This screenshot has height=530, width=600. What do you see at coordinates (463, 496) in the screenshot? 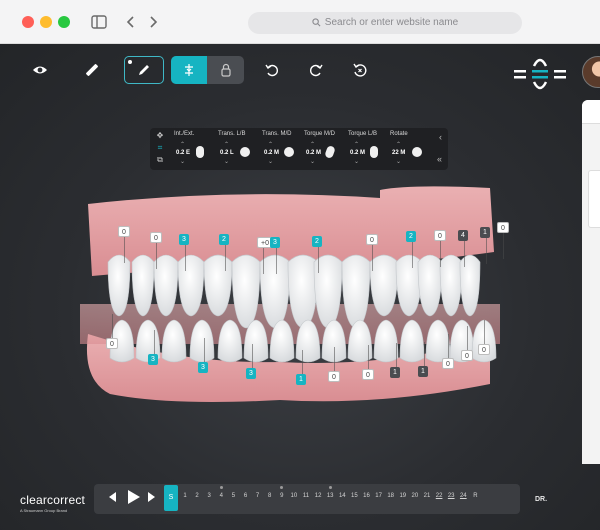
I see `stage-step: 24` at bounding box center [463, 496].